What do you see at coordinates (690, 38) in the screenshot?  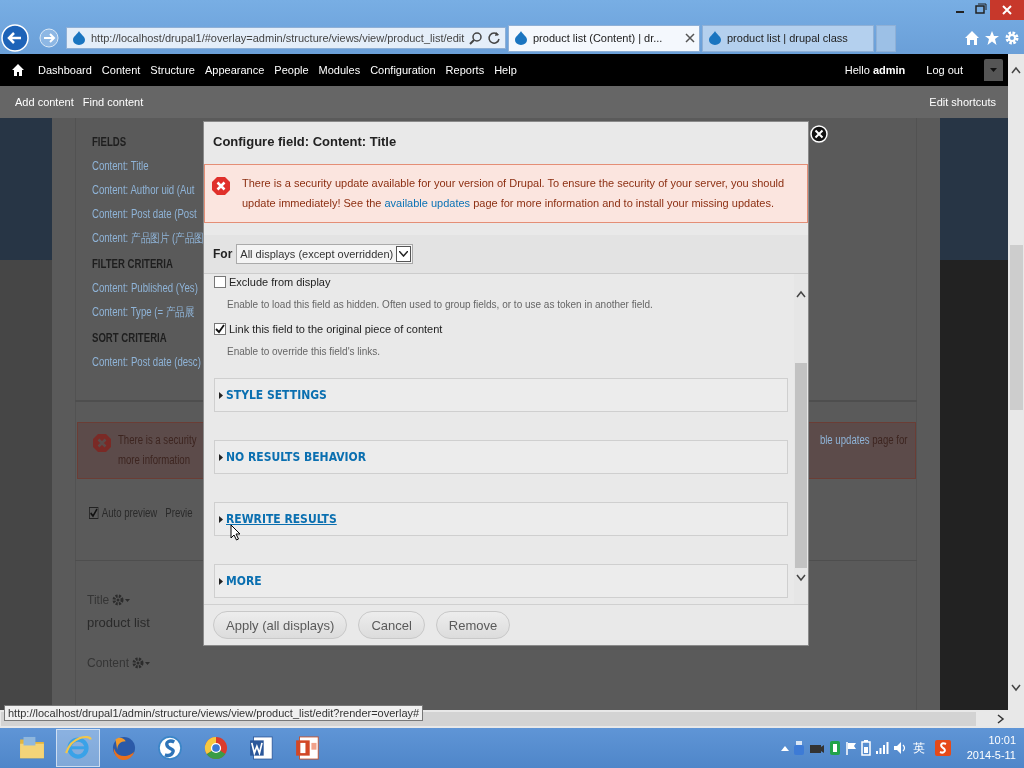 I see `close-icon` at bounding box center [690, 38].